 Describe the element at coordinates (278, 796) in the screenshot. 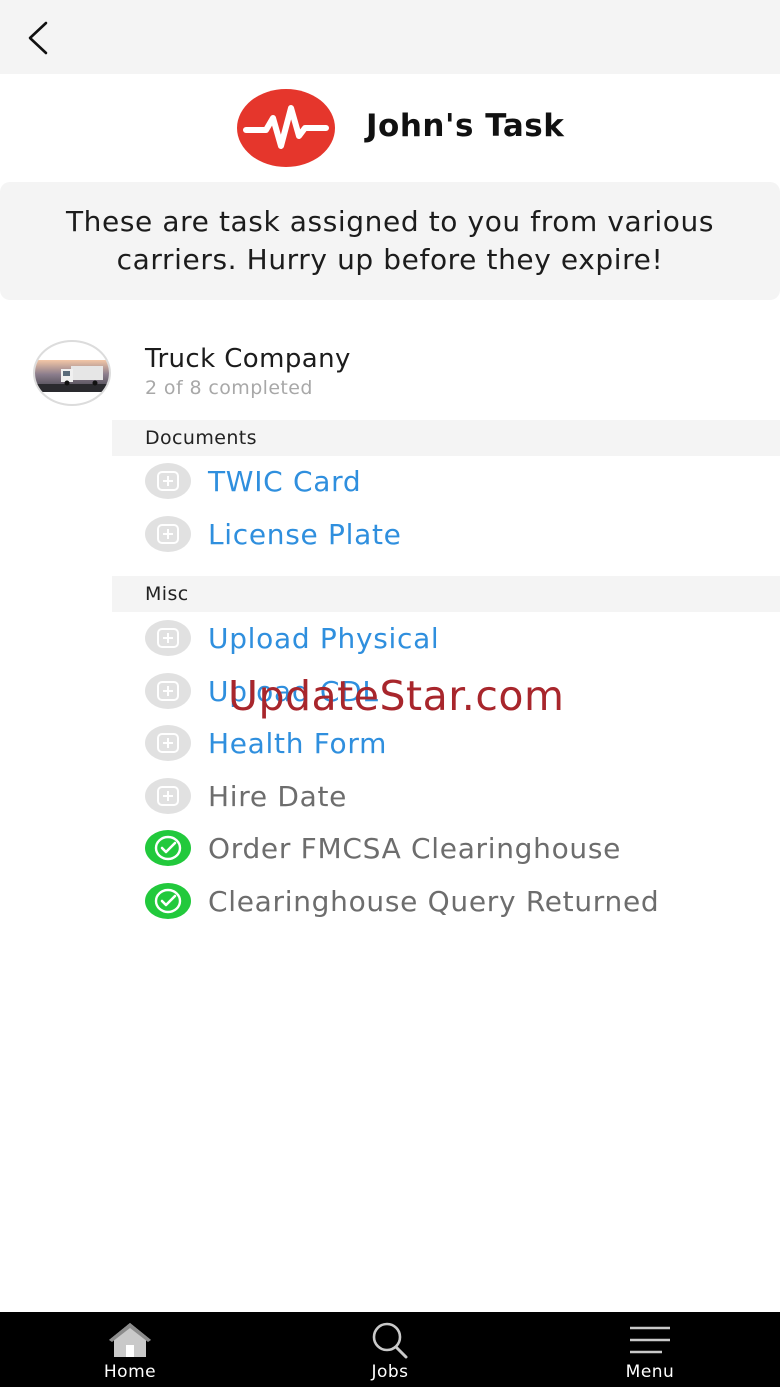

I see `task-label: Hire Date` at that location.